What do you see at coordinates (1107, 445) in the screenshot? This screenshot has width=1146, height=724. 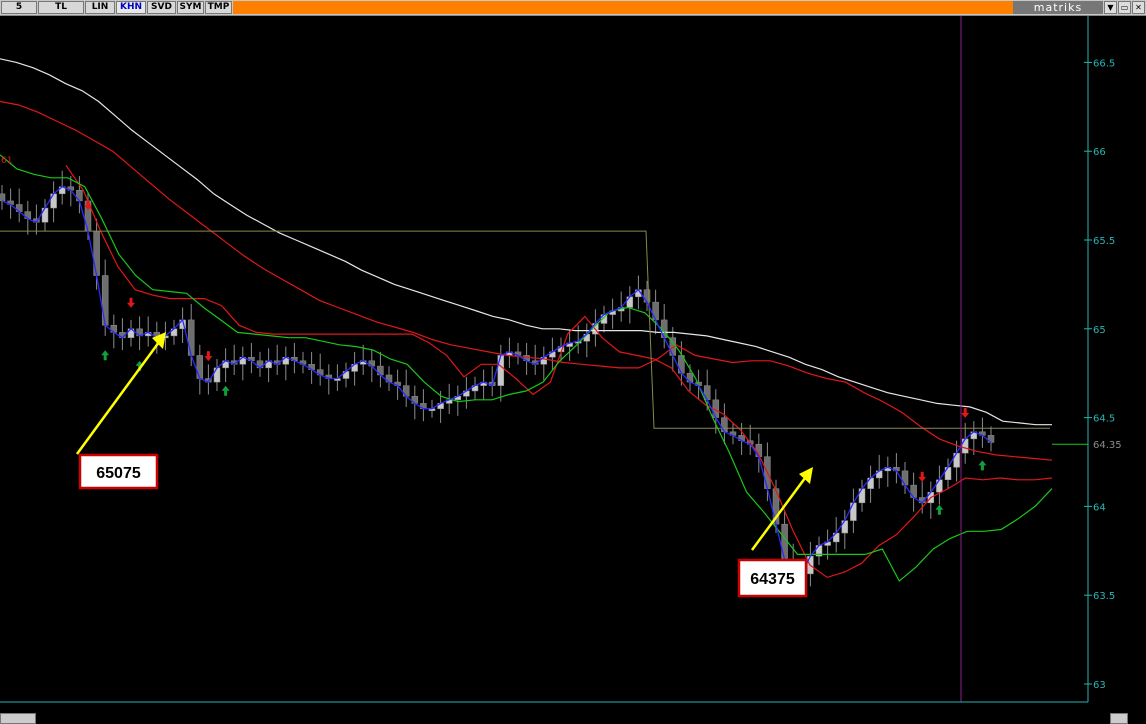 I see `last-price-label: 64.35` at bounding box center [1107, 445].